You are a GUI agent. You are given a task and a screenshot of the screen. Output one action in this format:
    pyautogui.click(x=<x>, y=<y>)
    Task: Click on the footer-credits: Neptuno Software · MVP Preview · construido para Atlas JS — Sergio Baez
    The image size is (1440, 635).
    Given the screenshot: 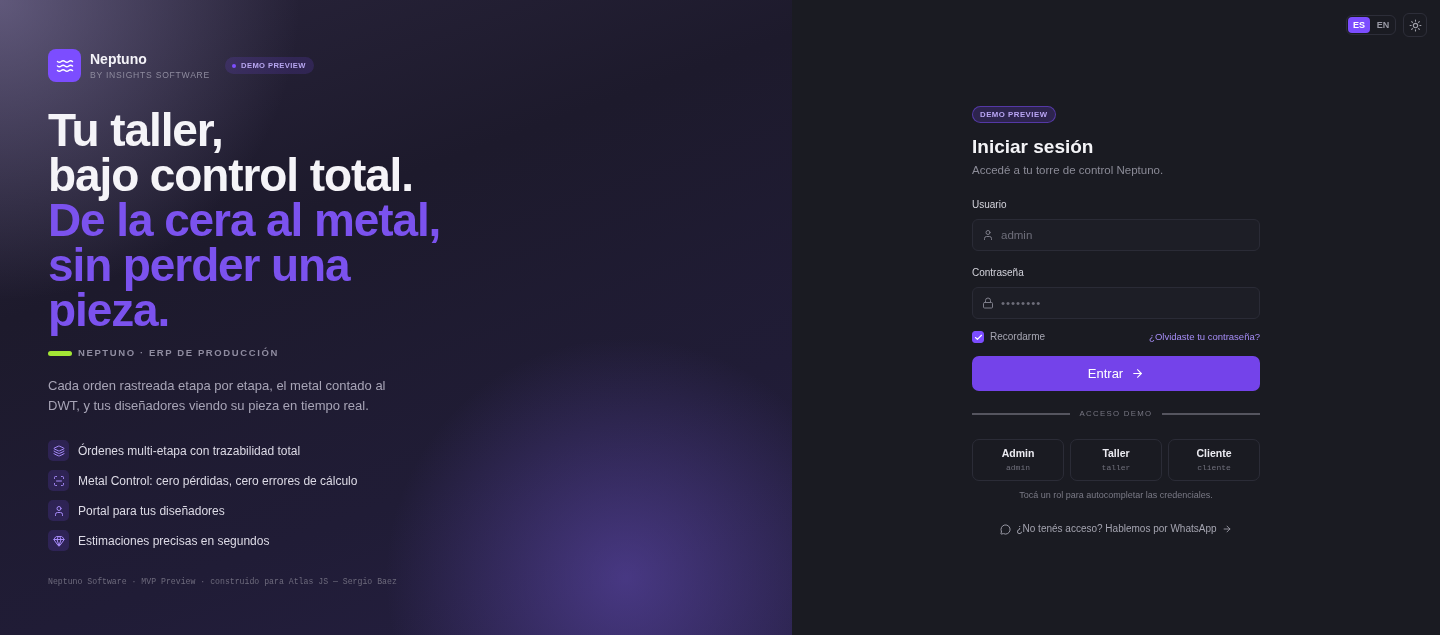 What is the action you would take?
    pyautogui.click(x=222, y=582)
    